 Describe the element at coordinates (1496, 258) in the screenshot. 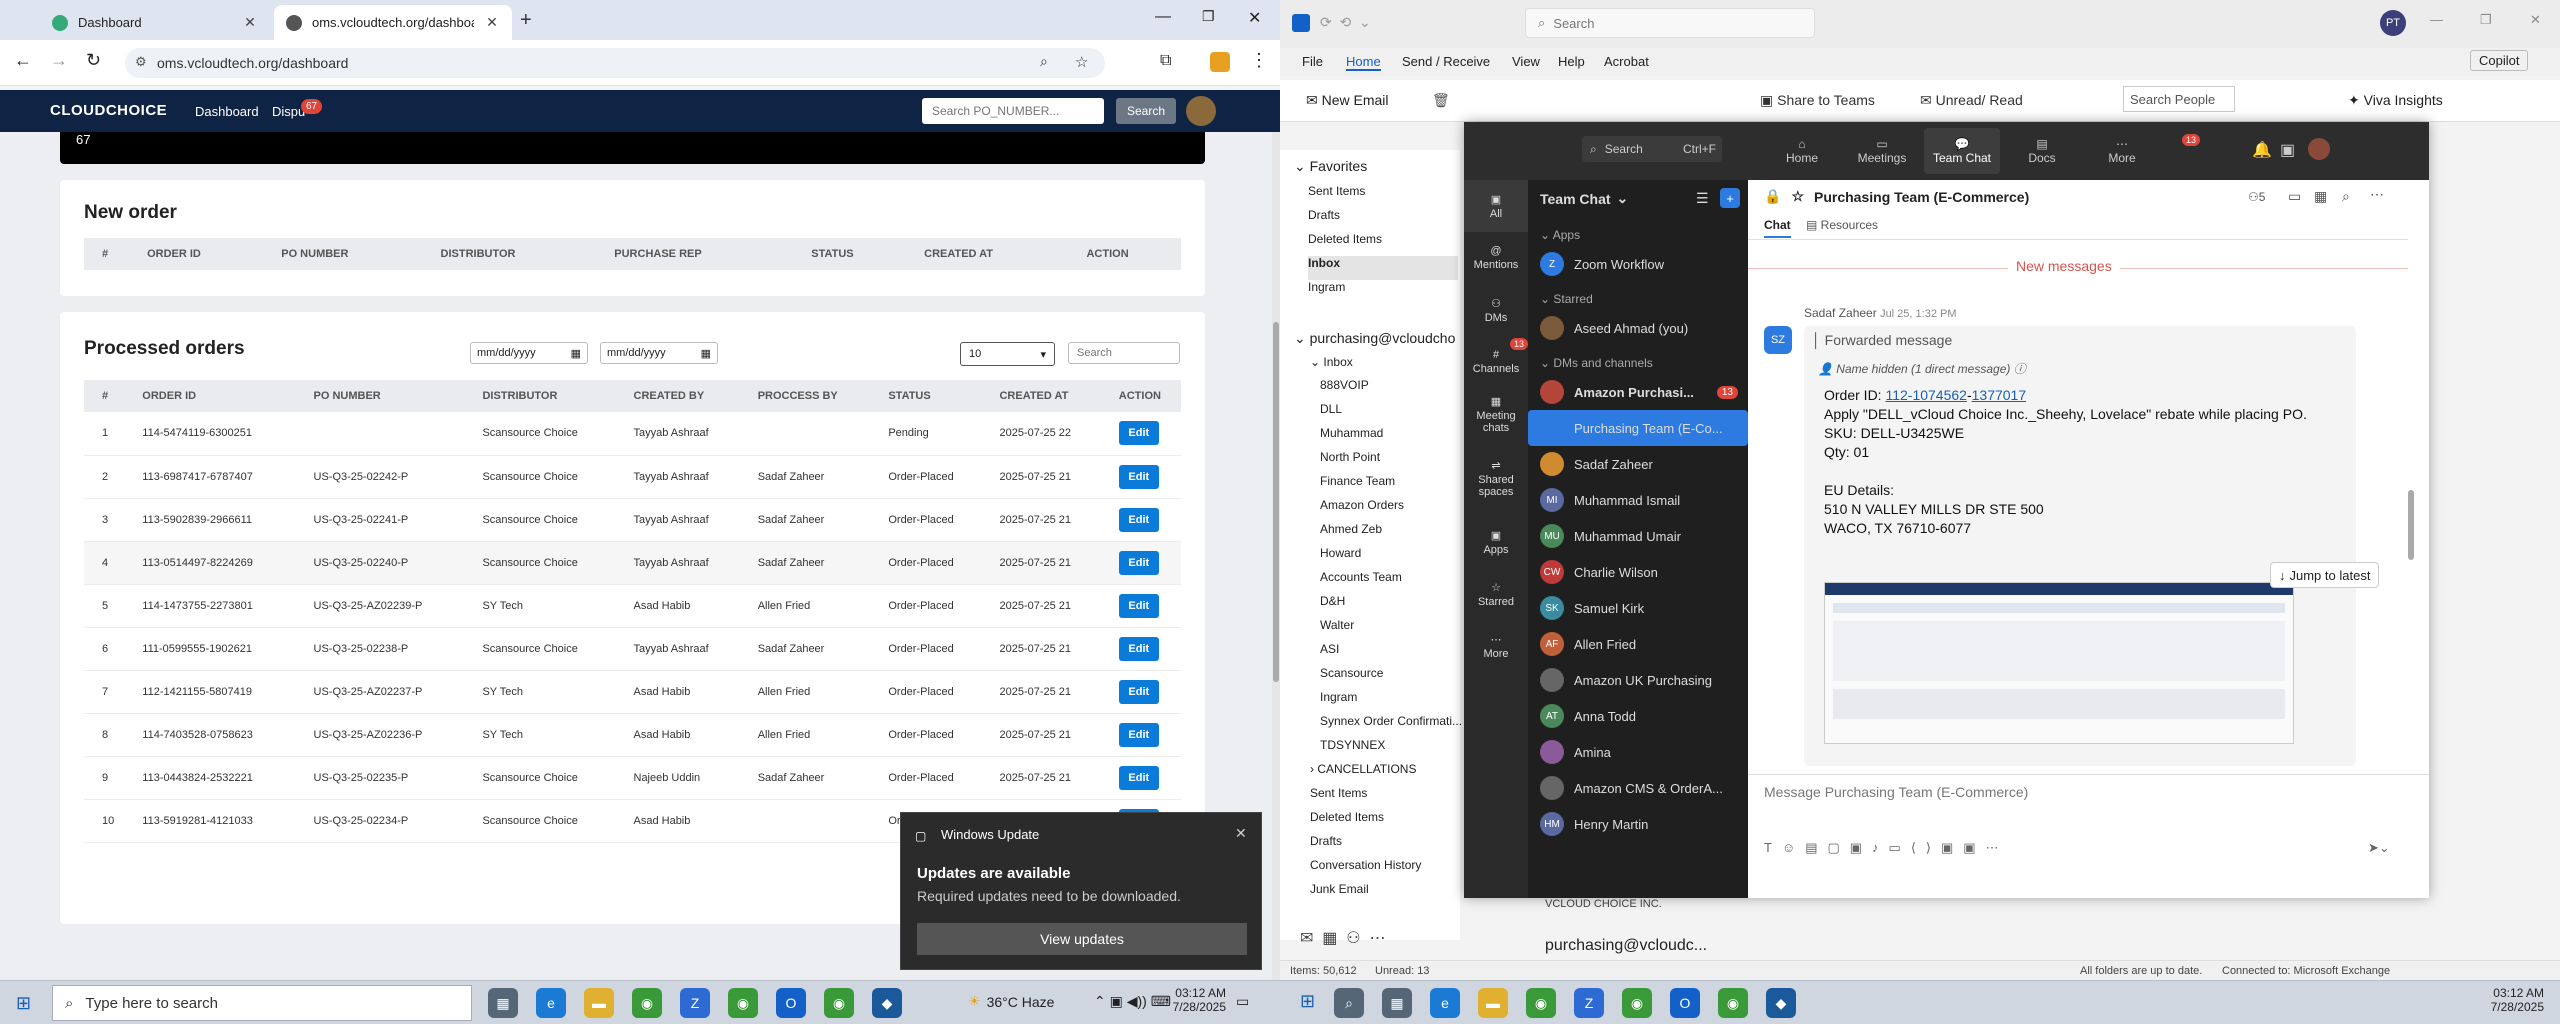

I see `rail-mentions: @ Mentions` at that location.